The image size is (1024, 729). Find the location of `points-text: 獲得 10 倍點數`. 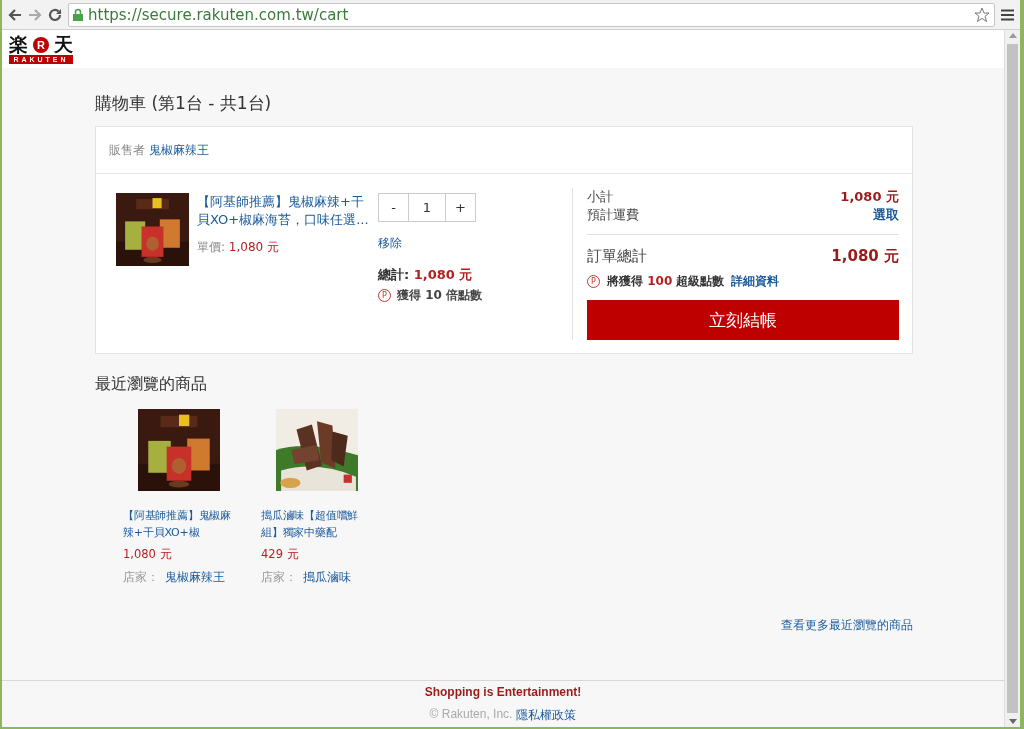

points-text: 獲得 10 倍點數 is located at coordinates (440, 295).